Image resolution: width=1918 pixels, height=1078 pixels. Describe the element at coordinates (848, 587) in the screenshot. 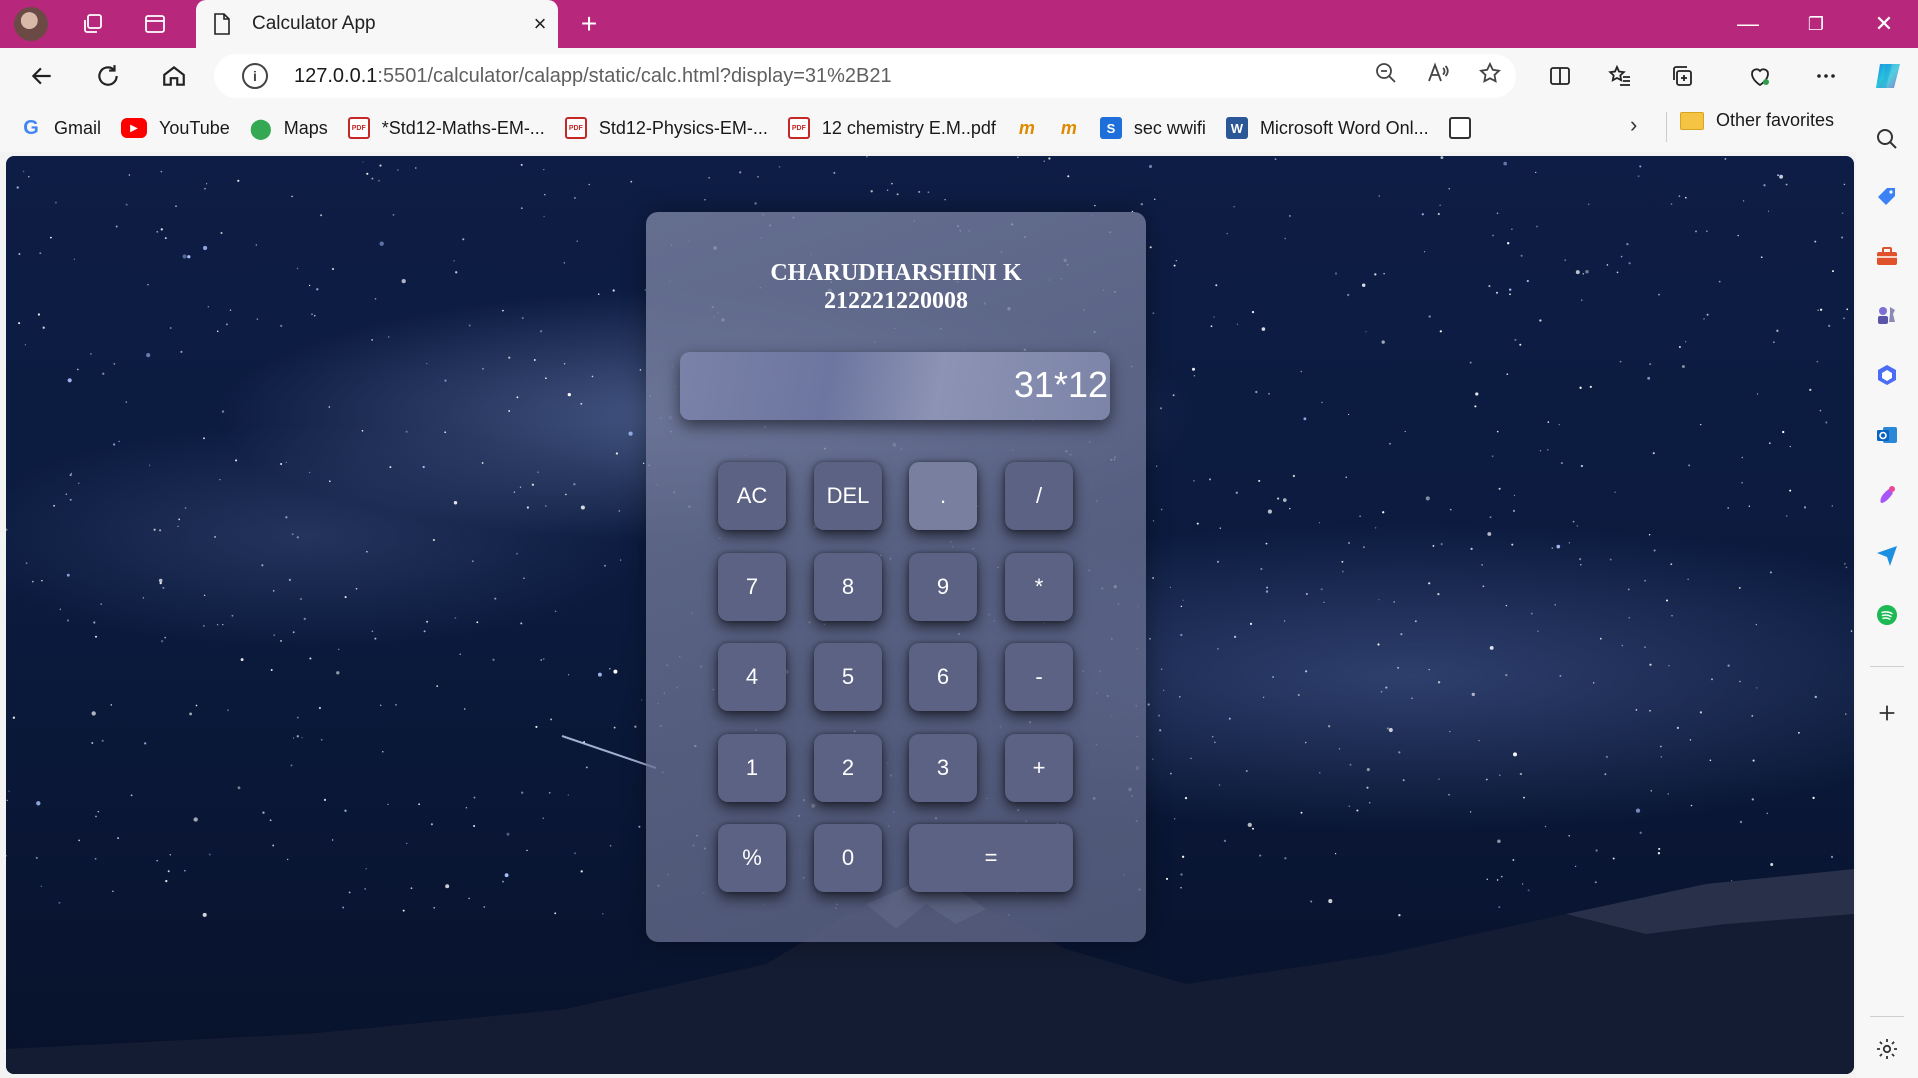

I see `key-8: 8` at that location.